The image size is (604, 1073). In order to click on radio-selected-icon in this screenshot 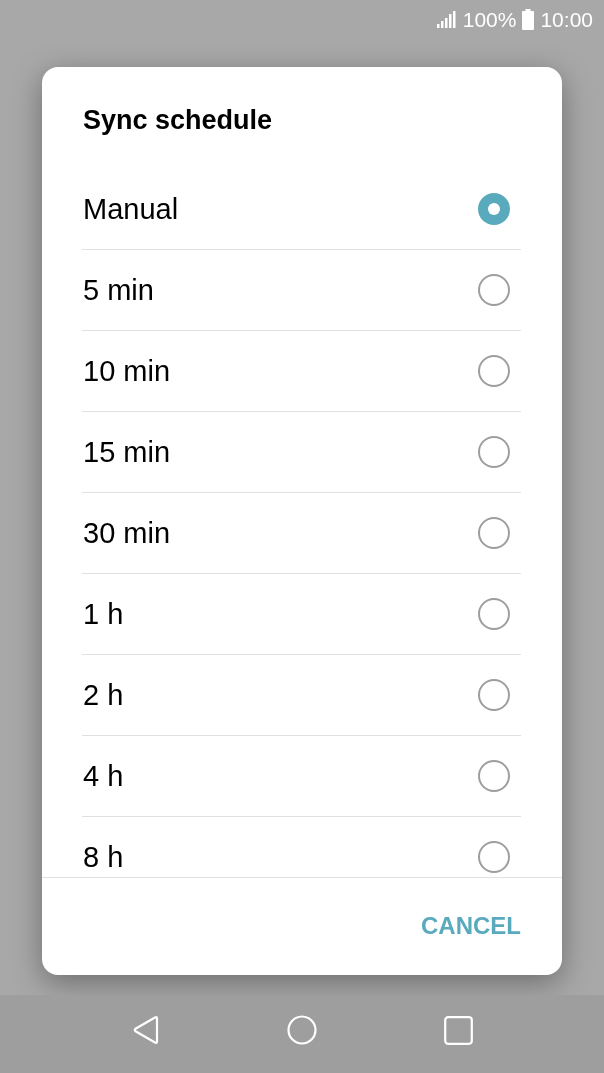, I will do `click(494, 209)`.